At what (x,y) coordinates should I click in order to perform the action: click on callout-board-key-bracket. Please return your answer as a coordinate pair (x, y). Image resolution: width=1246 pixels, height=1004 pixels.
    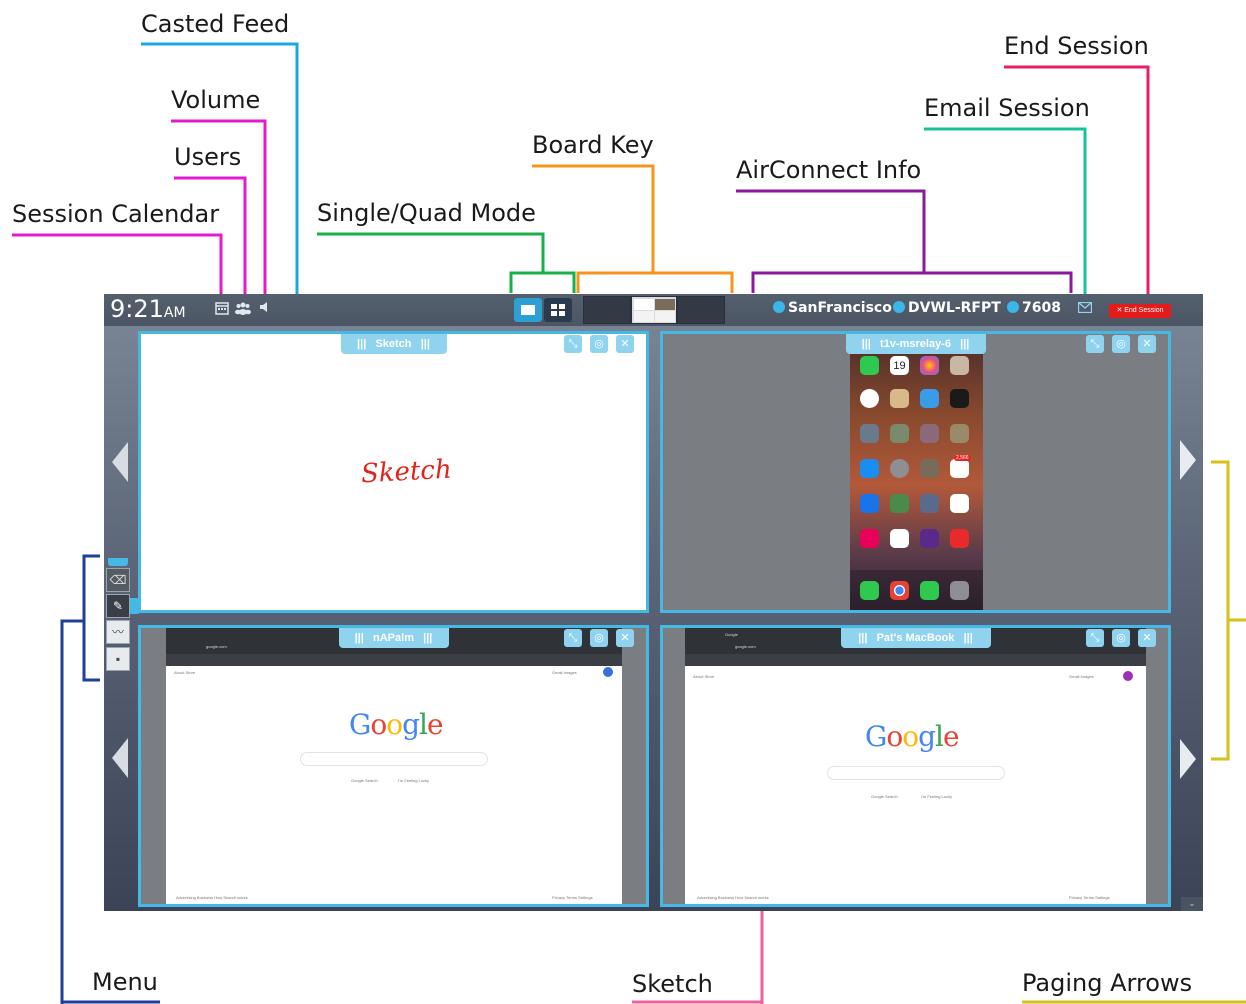
    Looking at the image, I should click on (655, 282).